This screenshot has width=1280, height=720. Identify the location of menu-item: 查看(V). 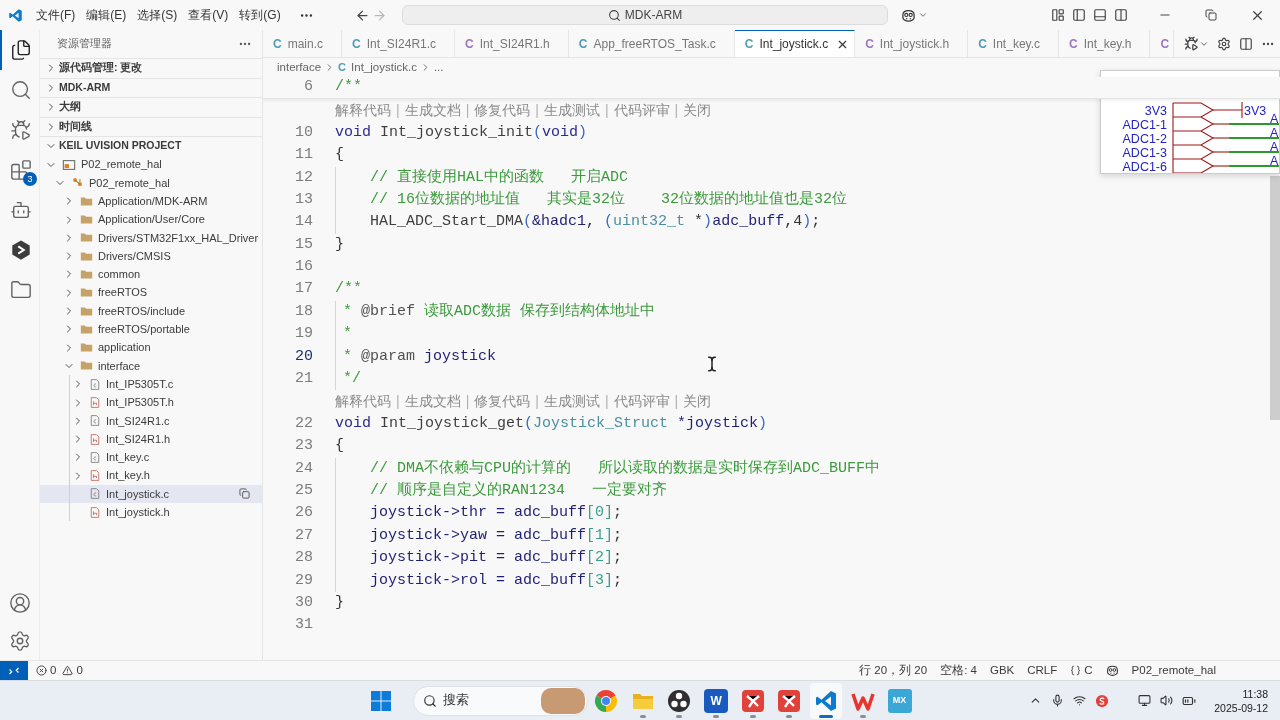
(208, 15).